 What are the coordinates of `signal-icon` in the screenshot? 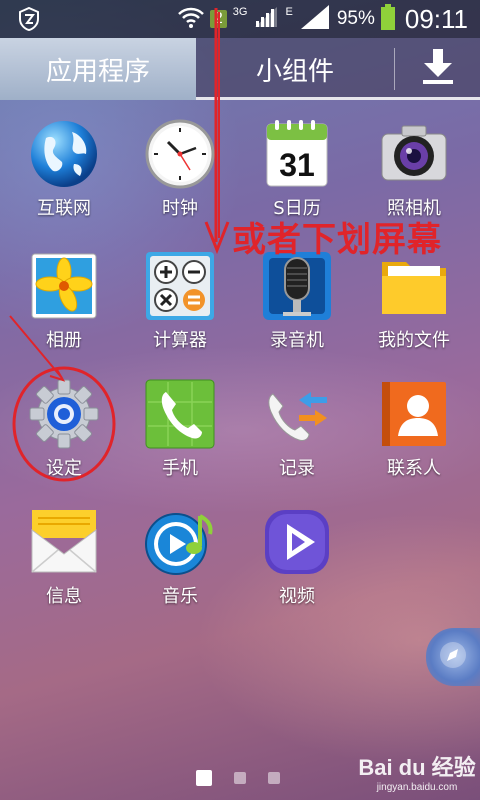 It's located at (266, 19).